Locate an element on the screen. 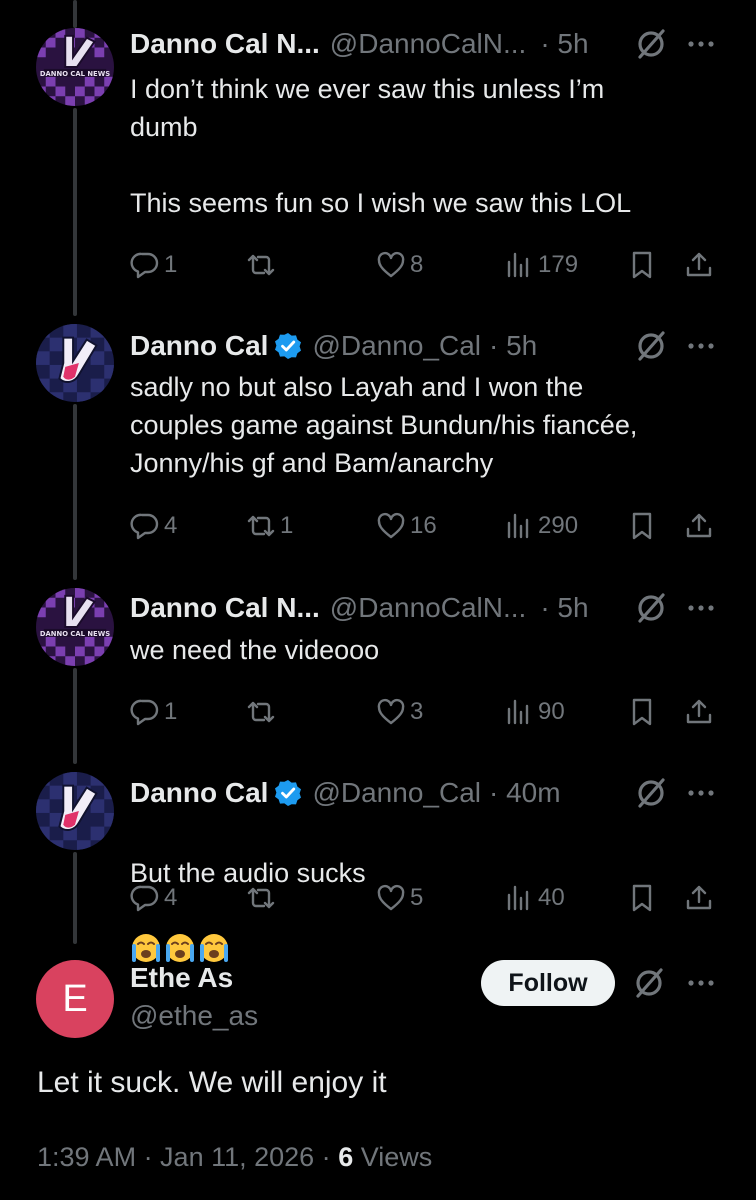 The width and height of the screenshot is (756, 1200). post-time: · 40m is located at coordinates (525, 793).